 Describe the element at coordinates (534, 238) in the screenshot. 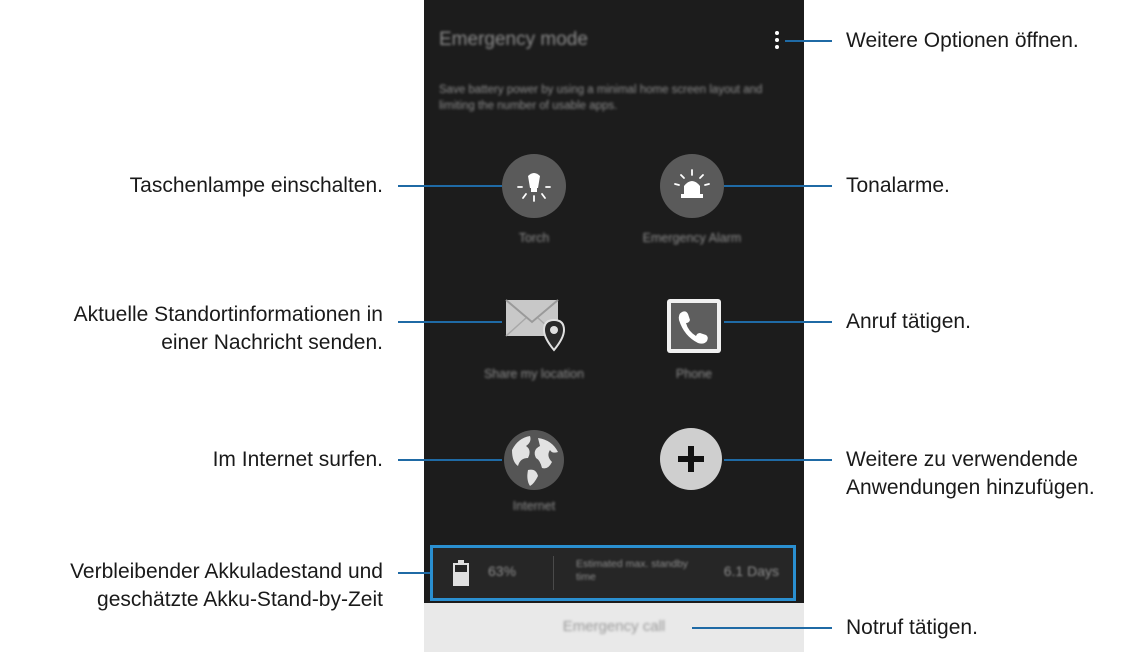

I see `torch-label: Torch` at that location.